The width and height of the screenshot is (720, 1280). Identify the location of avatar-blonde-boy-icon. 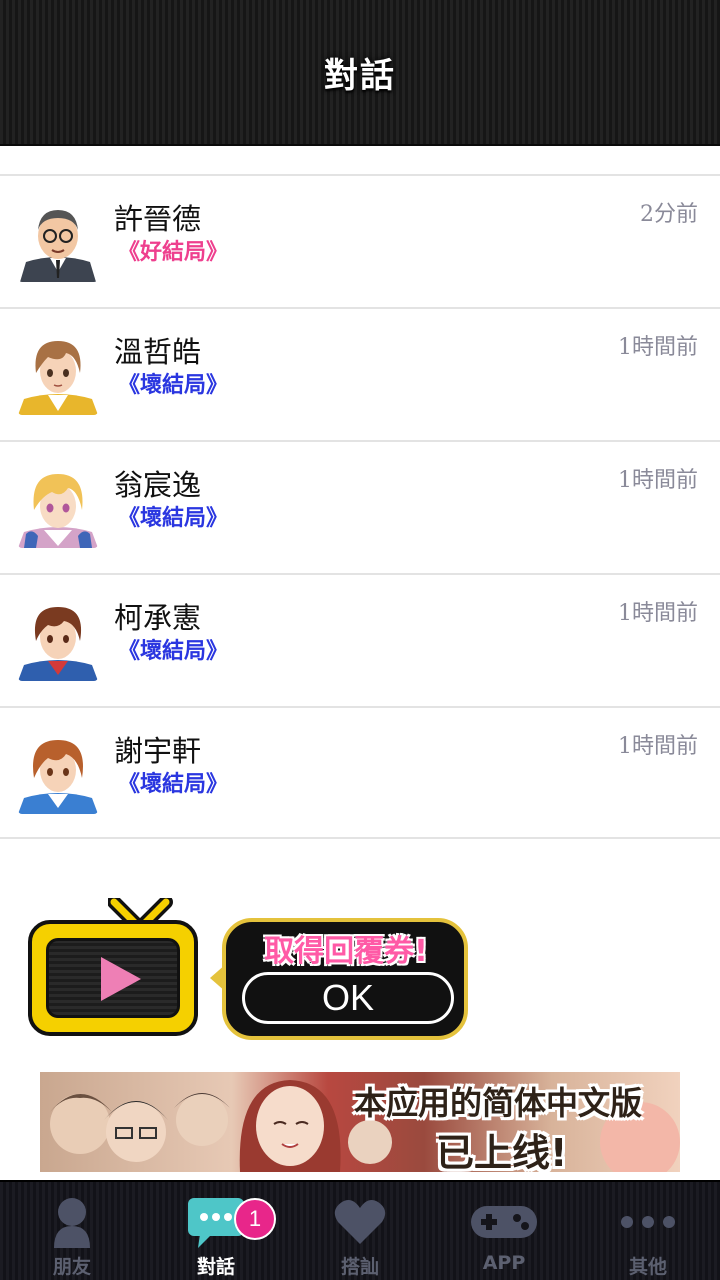
(58, 507).